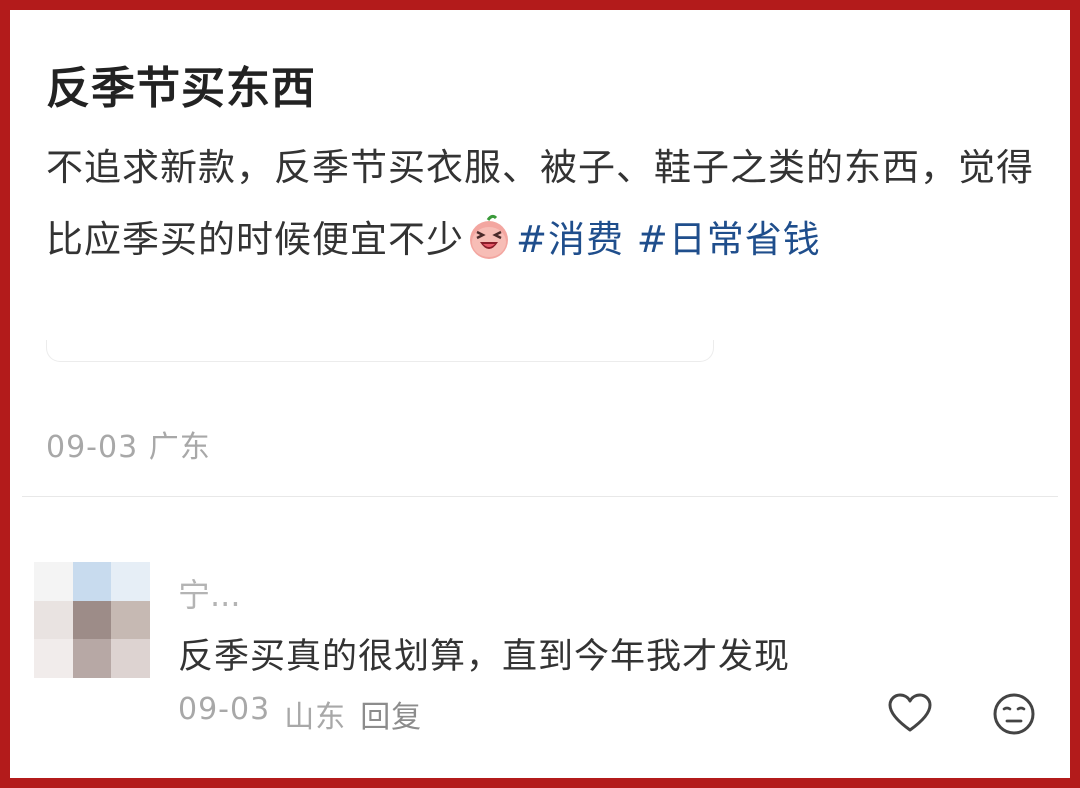 The image size is (1080, 788). What do you see at coordinates (484, 657) in the screenshot?
I see `comment-text: 反季买真的很划算，直到今年我才发现` at bounding box center [484, 657].